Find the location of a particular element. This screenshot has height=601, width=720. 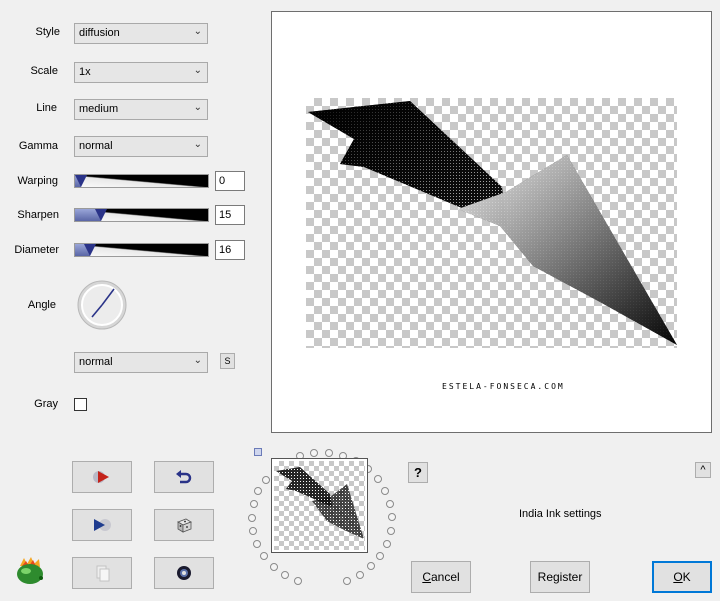

angle-mode-value: normal is located at coordinates (96, 362).